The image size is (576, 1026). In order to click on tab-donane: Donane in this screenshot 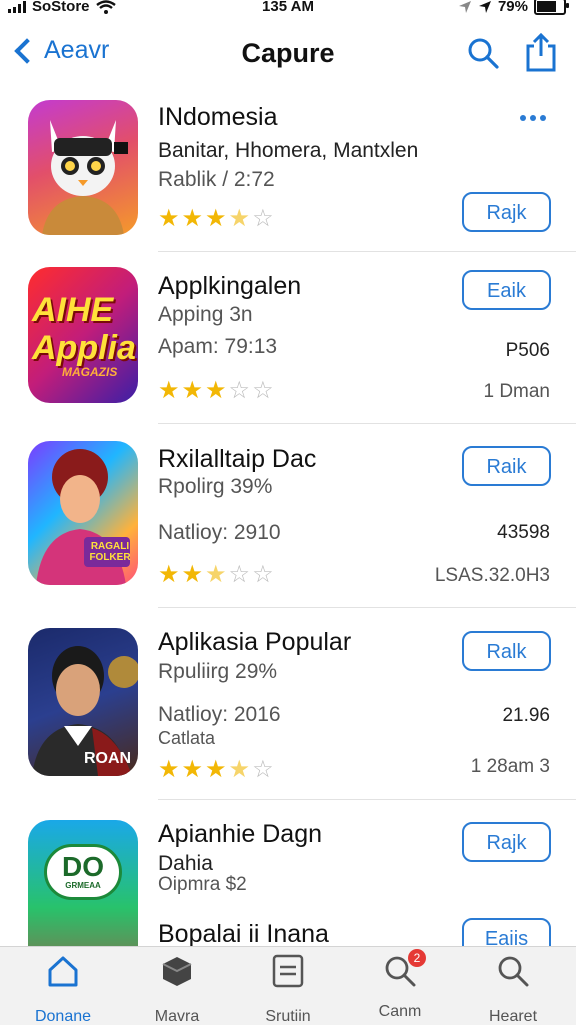, I will do `click(63, 989)`.